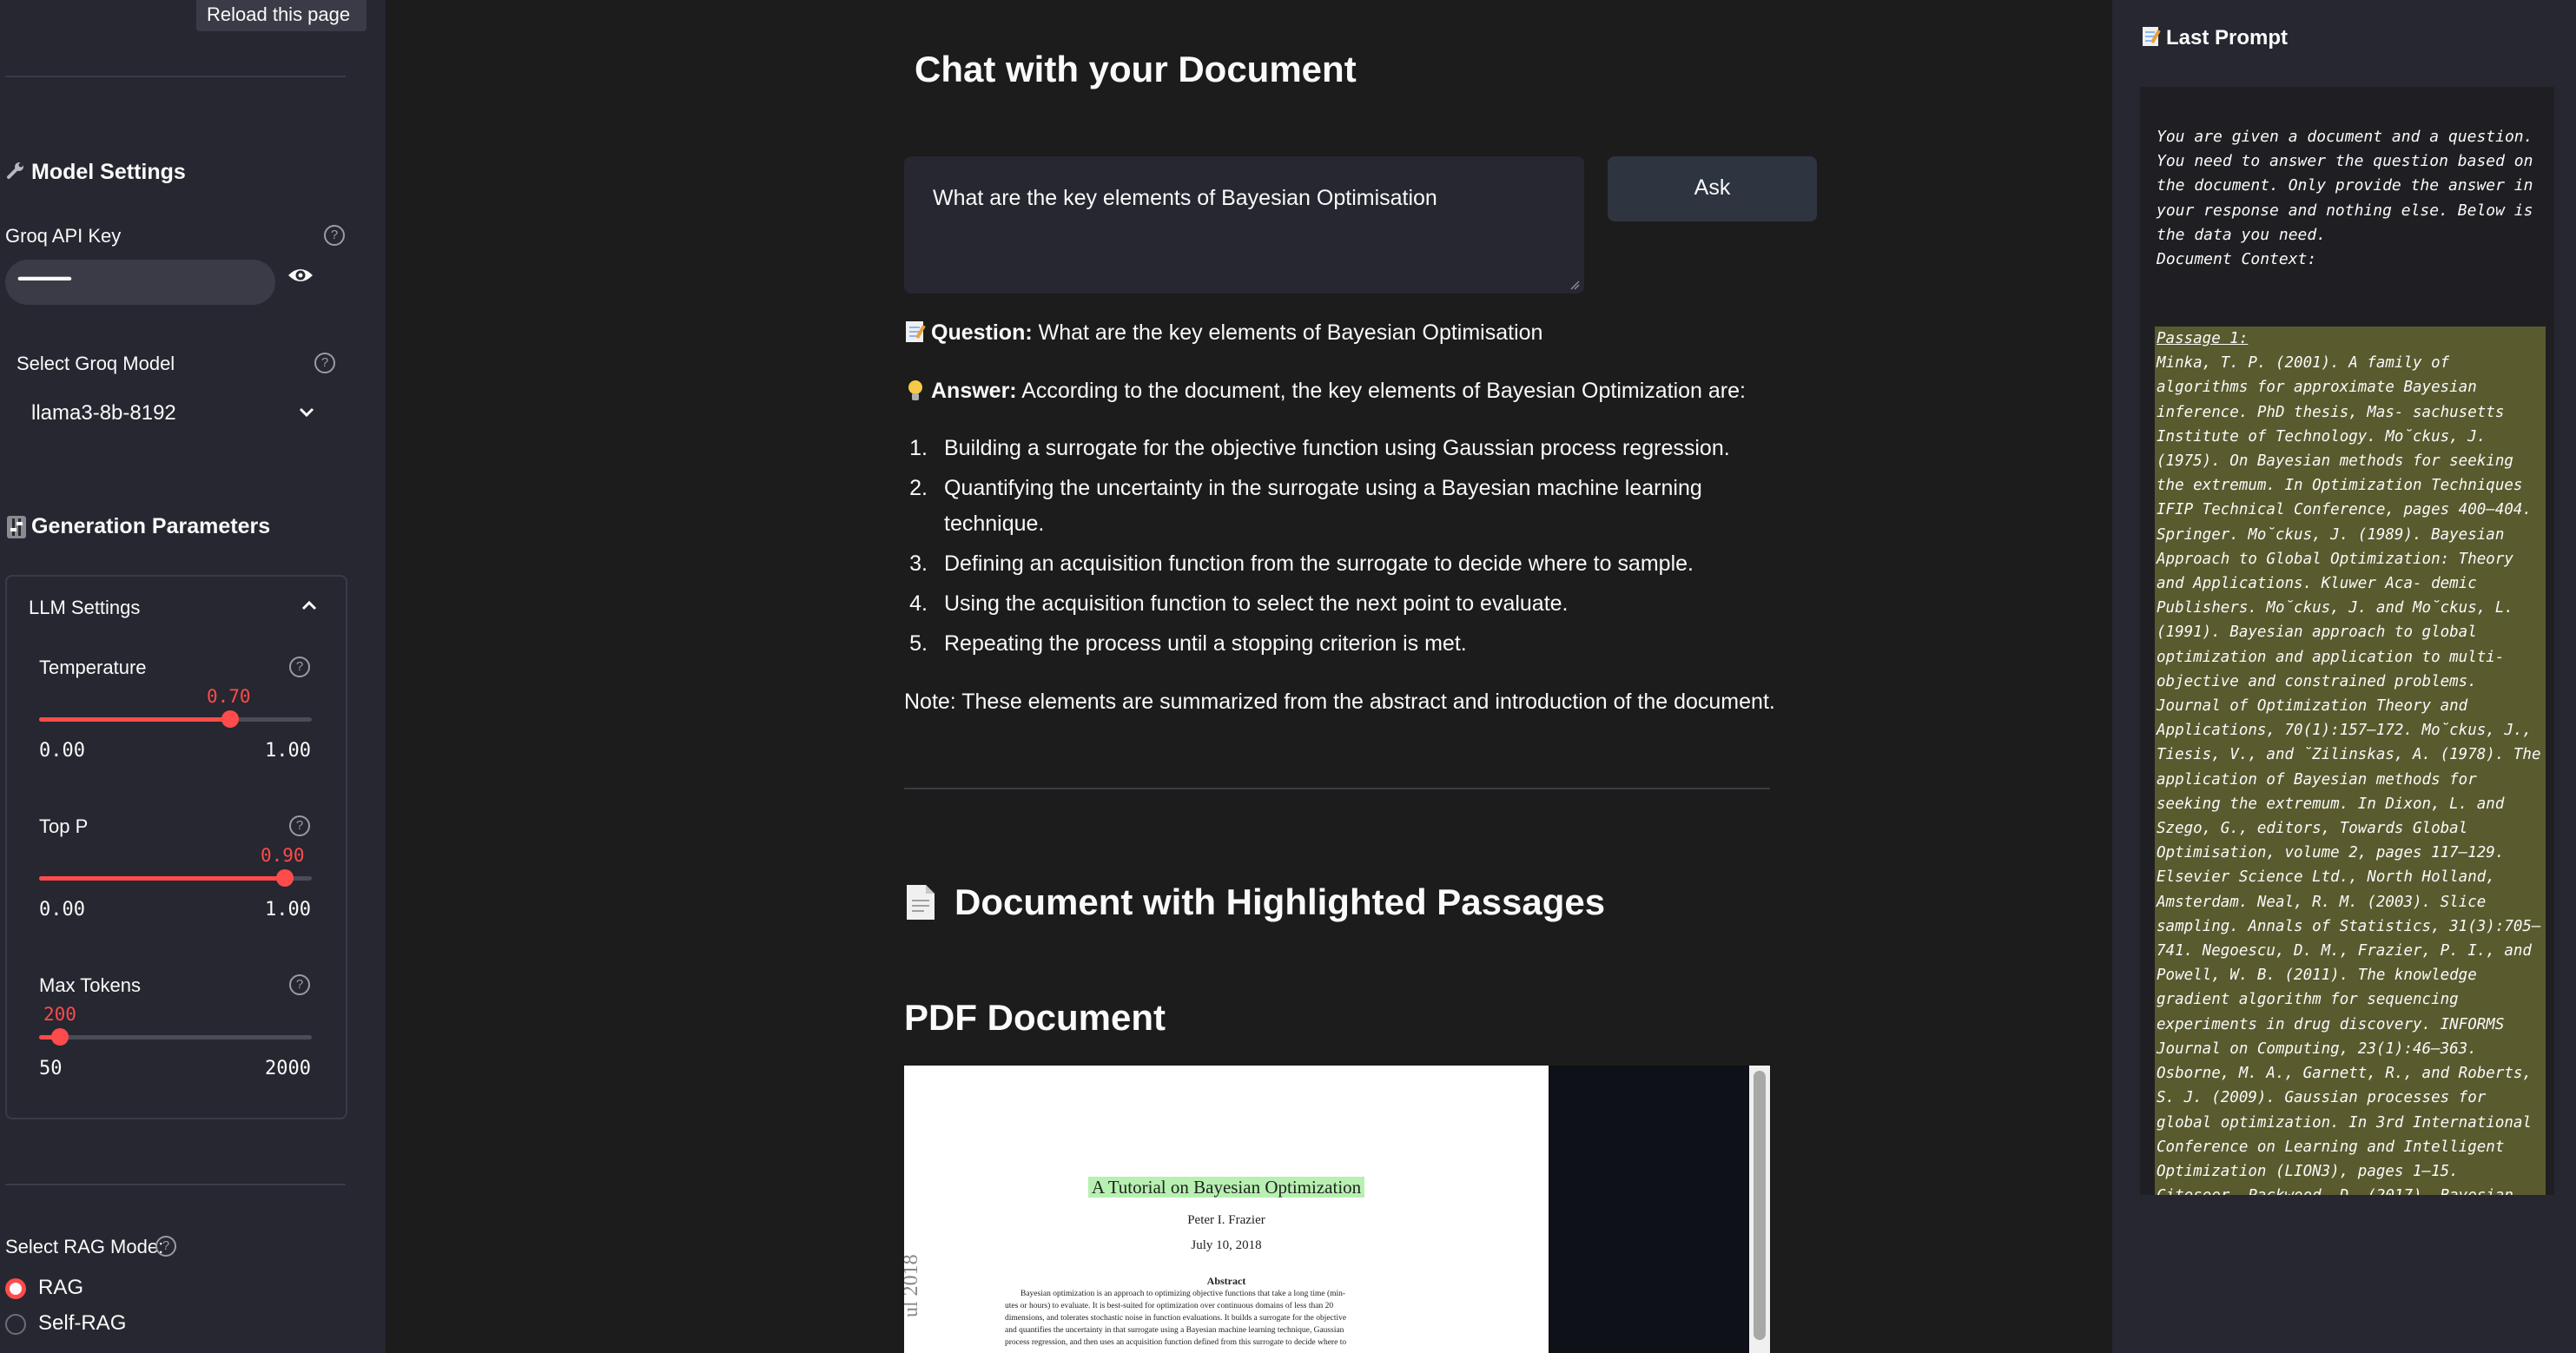 The image size is (2576, 1353). What do you see at coordinates (83, 1323) in the screenshot?
I see `self-rag-option-label: Self-RAG` at bounding box center [83, 1323].